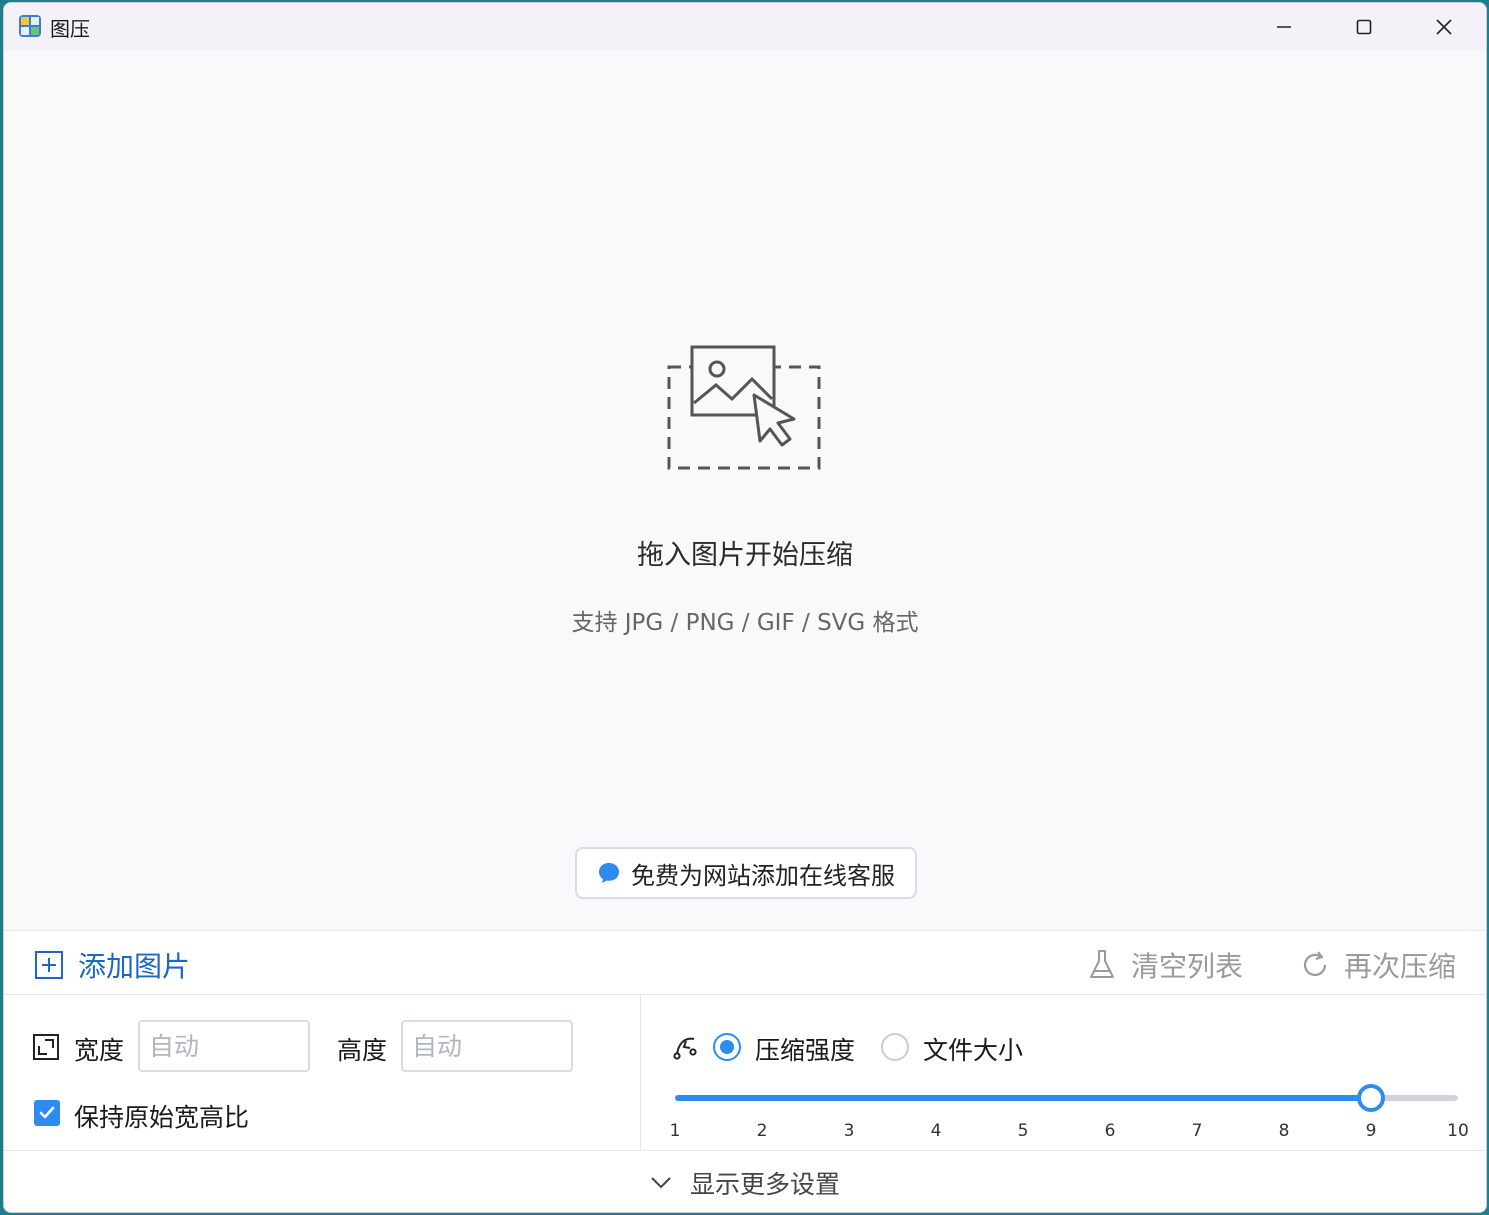  Describe the element at coordinates (849, 1131) in the screenshot. I see `slider-tick-label: 3` at that location.